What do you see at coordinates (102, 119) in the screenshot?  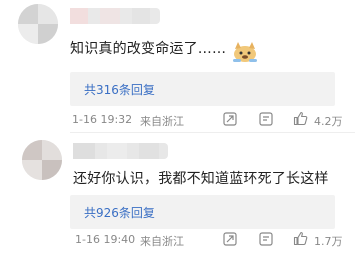 I see `comment-time: 1-16 19:32` at bounding box center [102, 119].